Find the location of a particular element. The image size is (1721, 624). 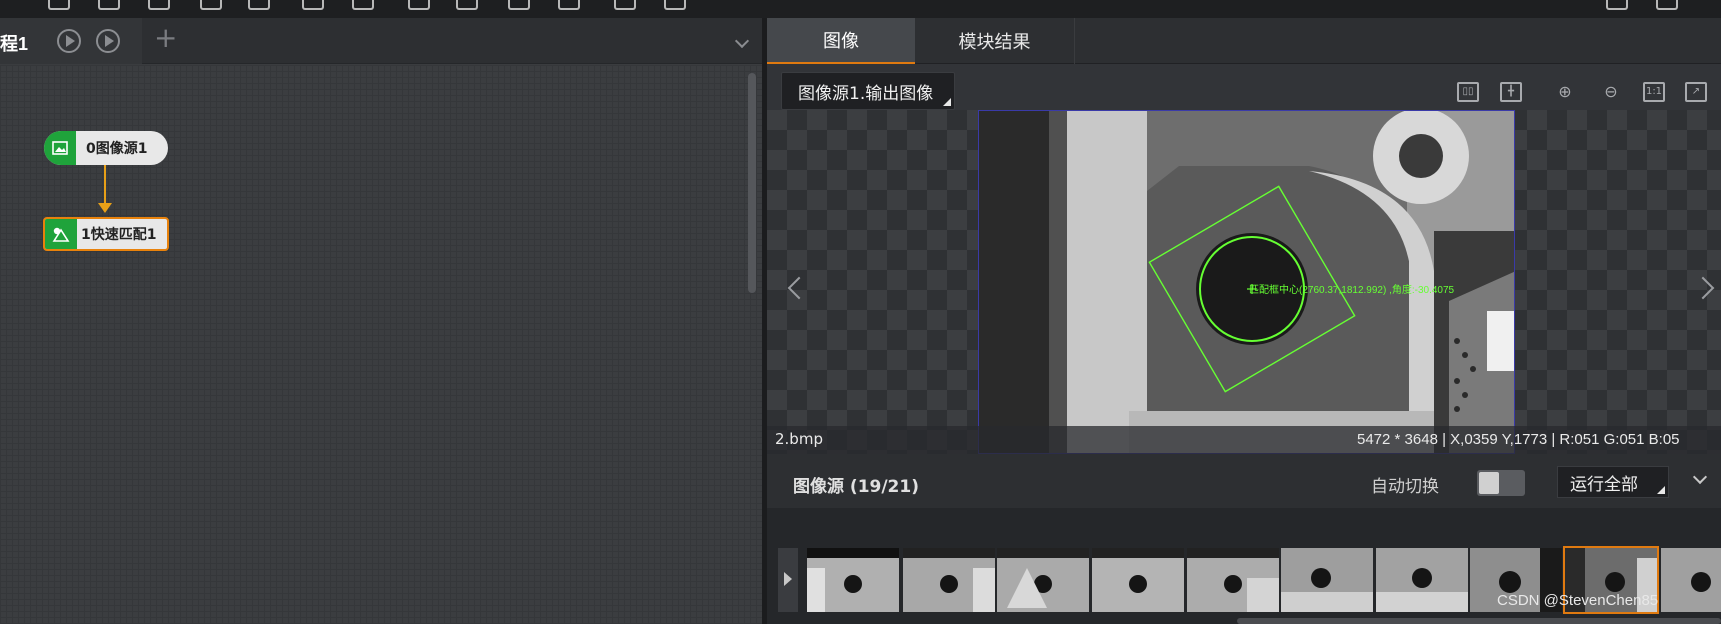

play-sequence-button is located at coordinates (788, 580).